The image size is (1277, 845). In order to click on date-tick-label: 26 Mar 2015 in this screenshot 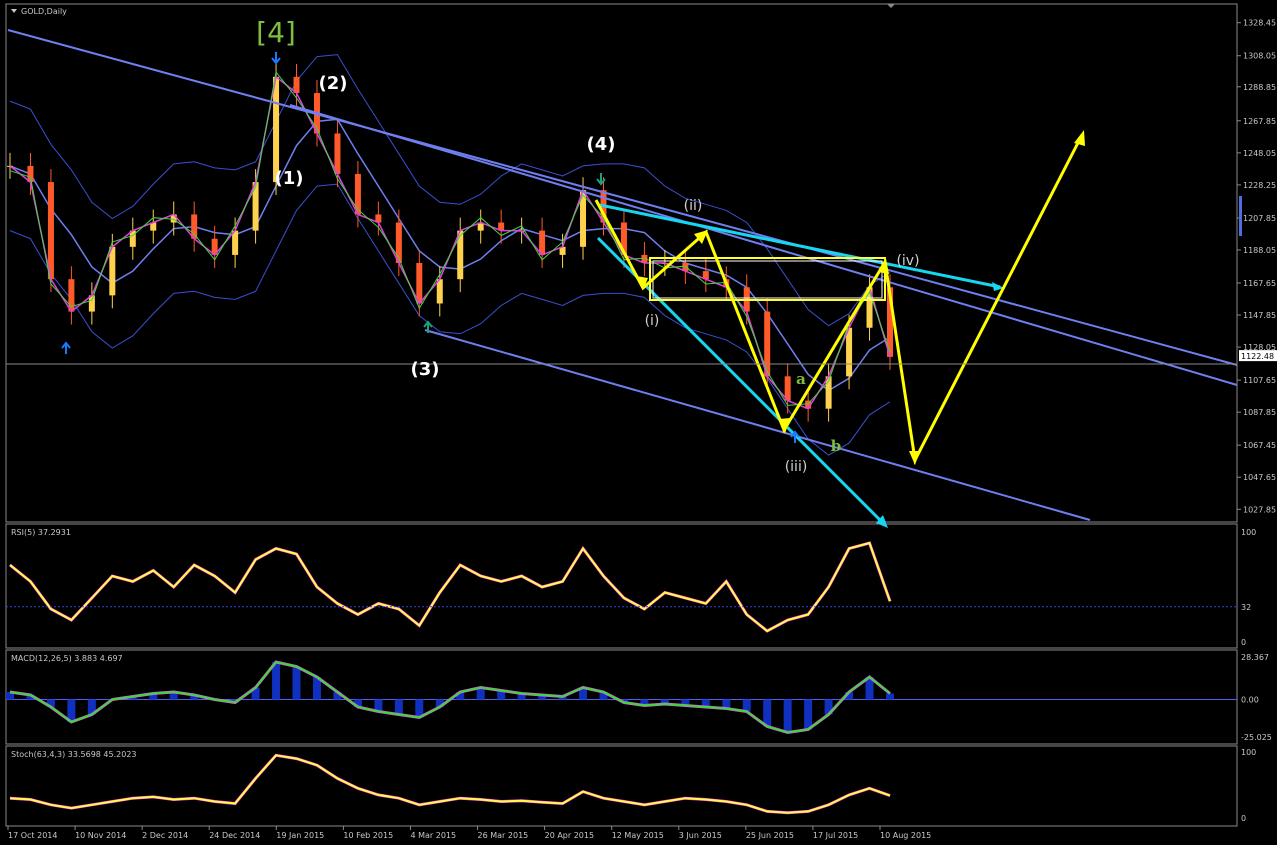, I will do `click(503, 835)`.